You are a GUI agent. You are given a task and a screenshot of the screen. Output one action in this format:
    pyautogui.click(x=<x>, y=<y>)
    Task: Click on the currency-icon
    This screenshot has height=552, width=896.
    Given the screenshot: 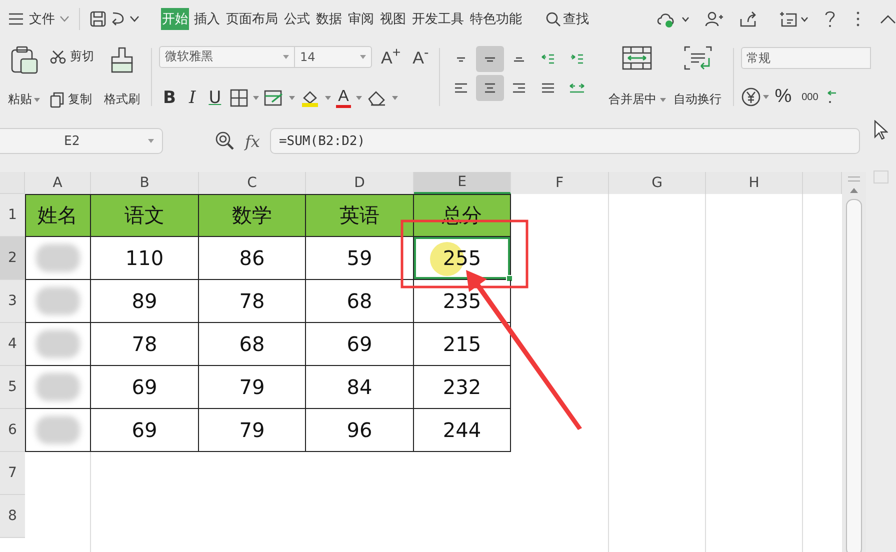 What is the action you would take?
    pyautogui.click(x=750, y=97)
    